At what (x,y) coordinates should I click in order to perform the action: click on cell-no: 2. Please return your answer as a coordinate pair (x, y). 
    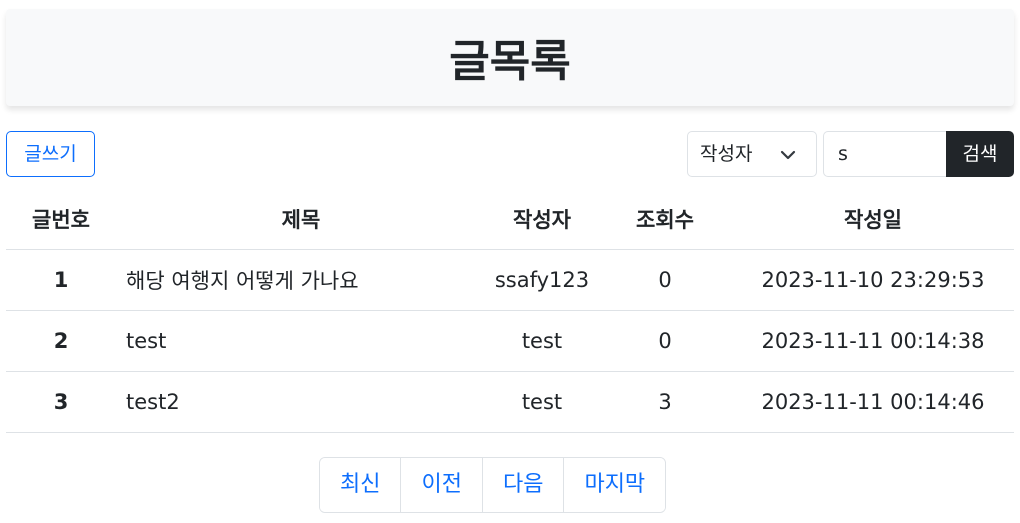
    Looking at the image, I should click on (61, 341).